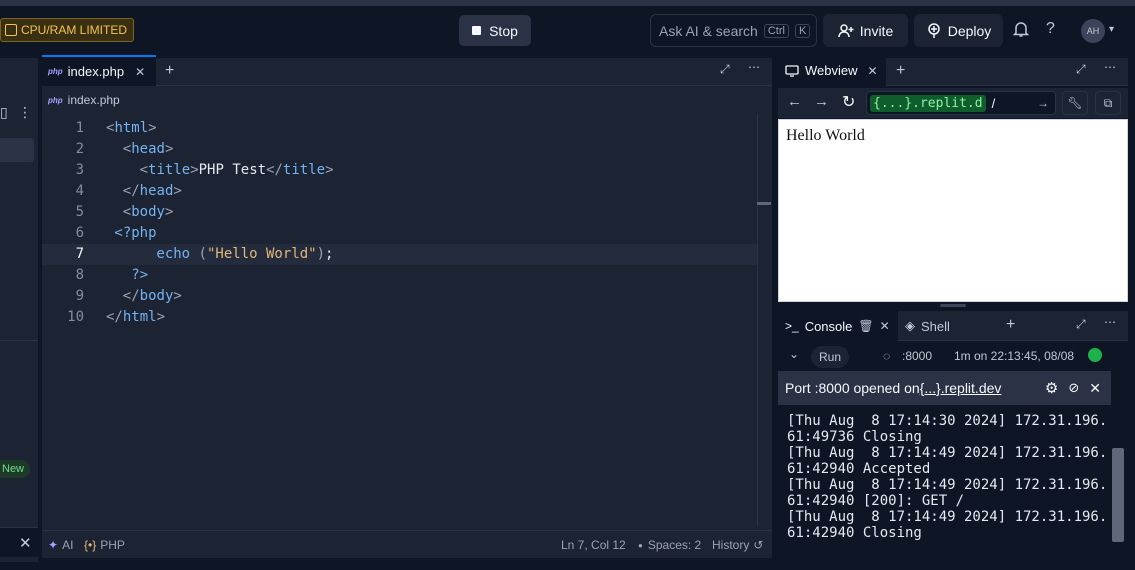 The image size is (1135, 570). What do you see at coordinates (764, 203) in the screenshot?
I see `editor-scrollbar-thumb` at bounding box center [764, 203].